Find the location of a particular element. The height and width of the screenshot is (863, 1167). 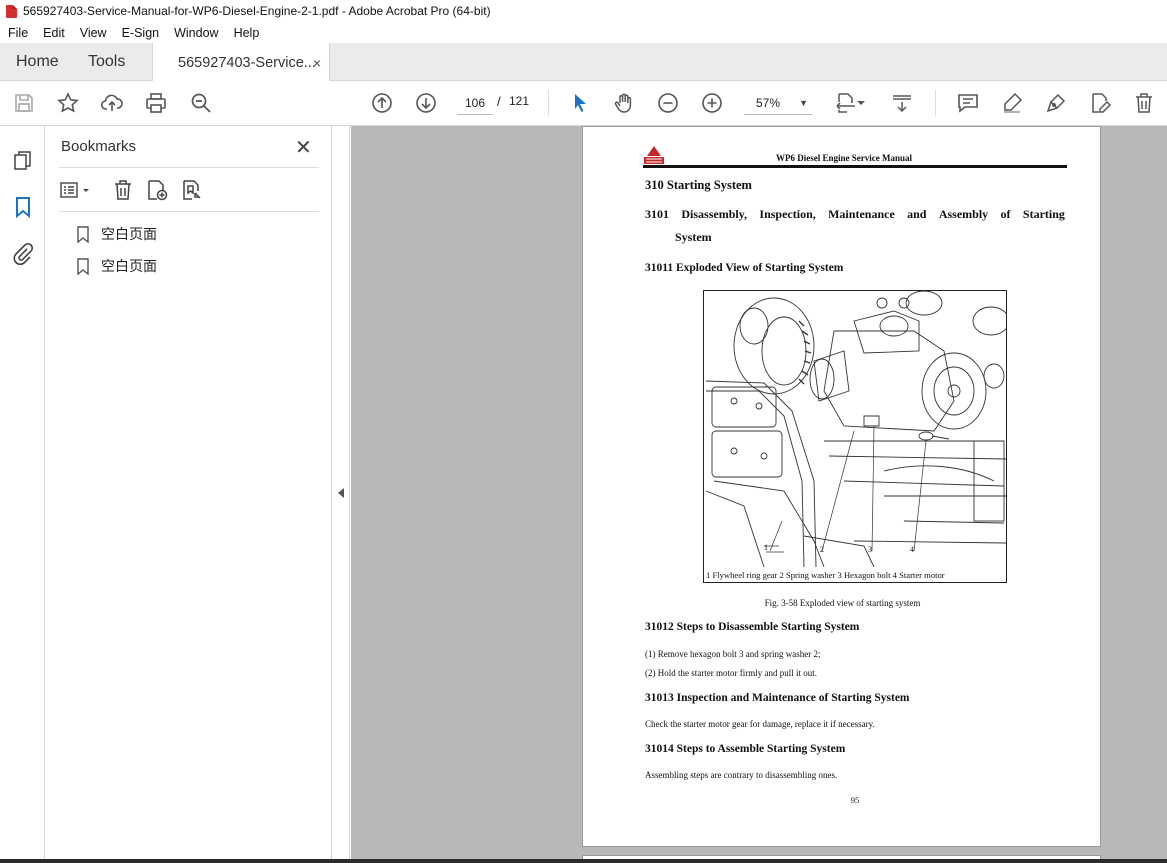

upload-cloud-icon is located at coordinates (112, 103).